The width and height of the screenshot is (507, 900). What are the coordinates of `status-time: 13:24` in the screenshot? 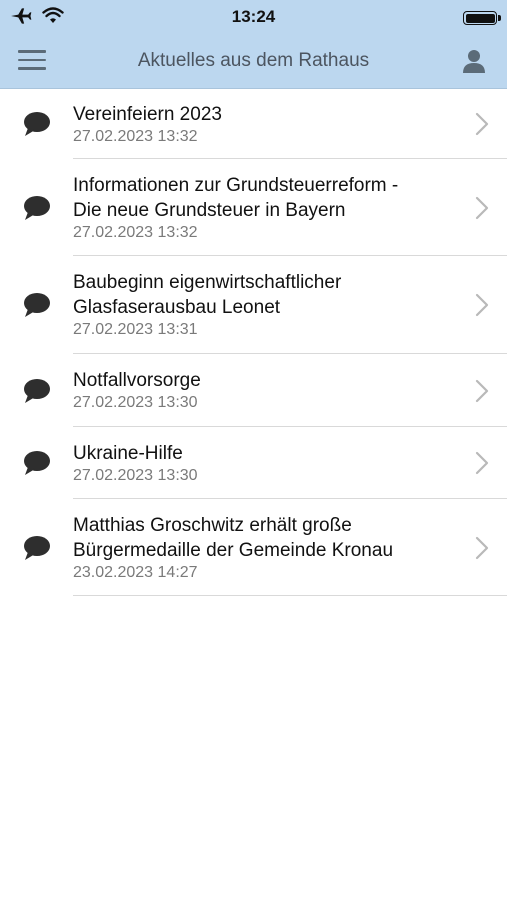 It's located at (253, 16).